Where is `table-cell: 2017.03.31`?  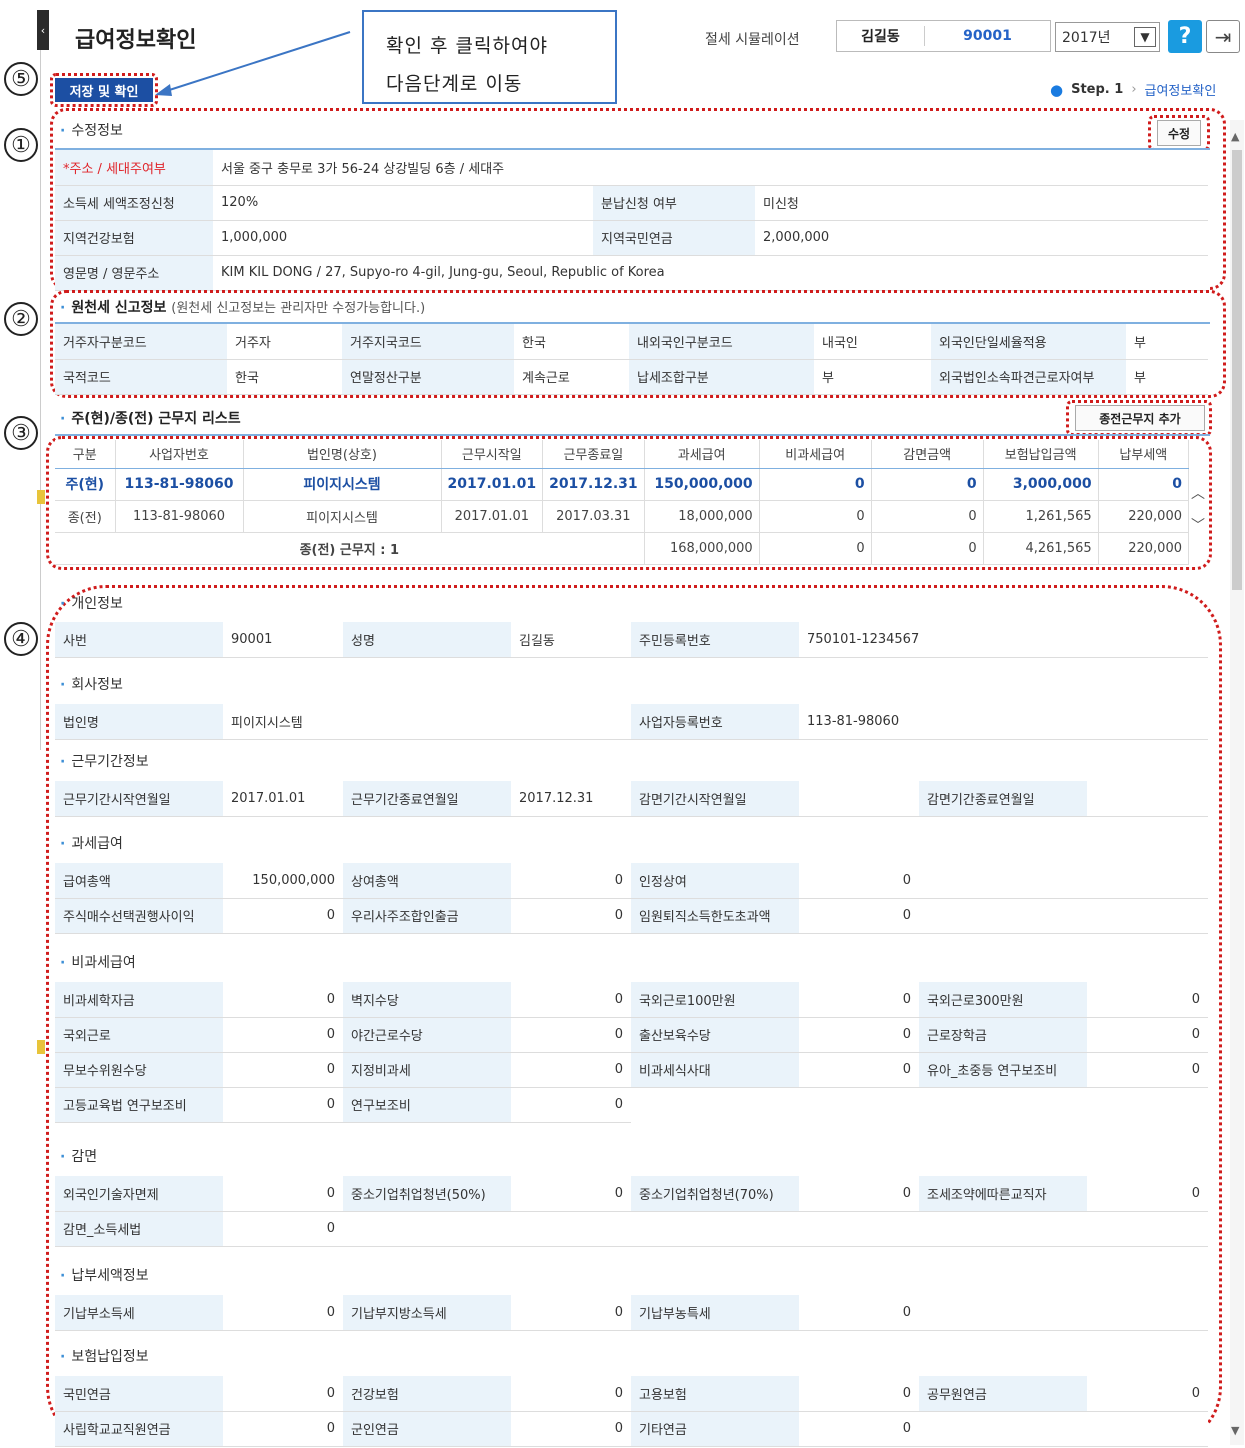
table-cell: 2017.03.31 is located at coordinates (593, 516).